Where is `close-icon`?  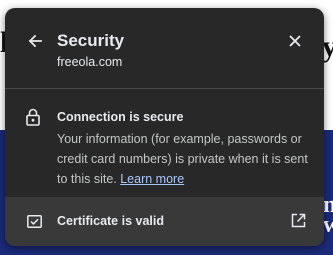 close-icon is located at coordinates (295, 41).